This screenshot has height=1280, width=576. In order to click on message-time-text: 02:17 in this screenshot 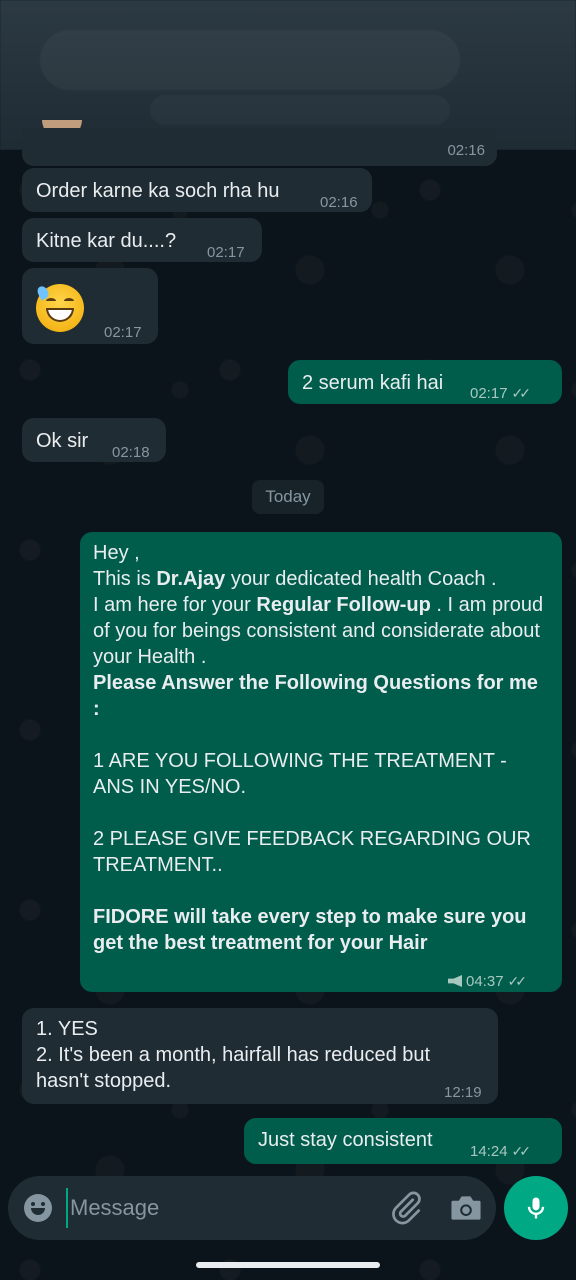, I will do `click(489, 393)`.